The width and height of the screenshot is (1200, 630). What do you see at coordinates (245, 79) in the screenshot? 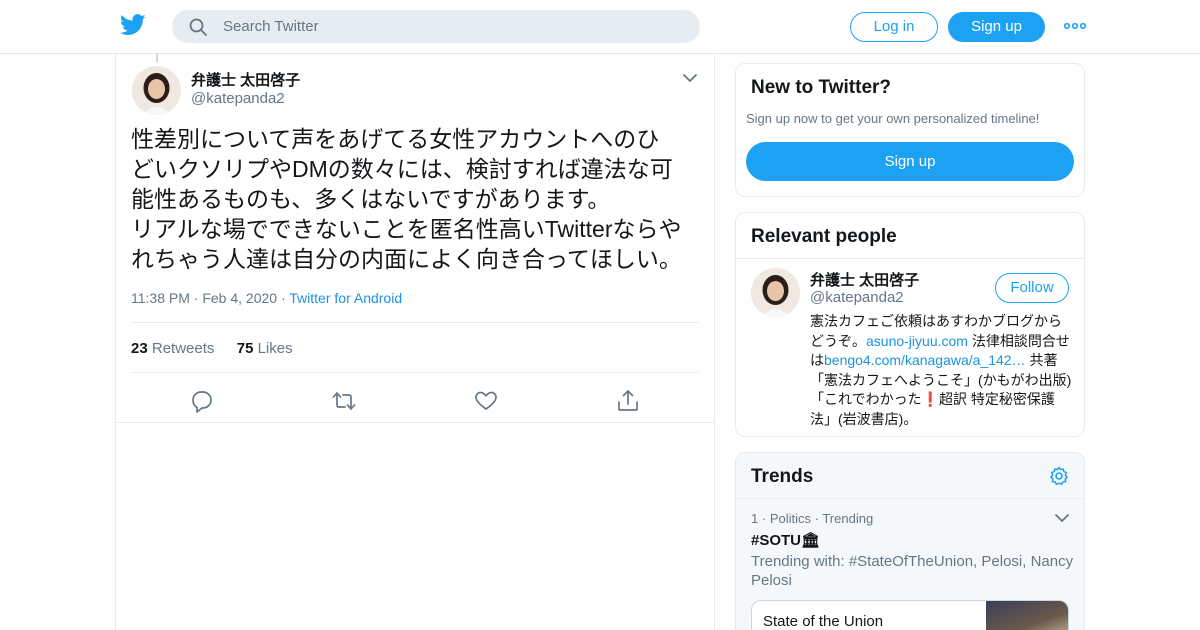
I see `author-name: 弁護士 太田啓子` at bounding box center [245, 79].